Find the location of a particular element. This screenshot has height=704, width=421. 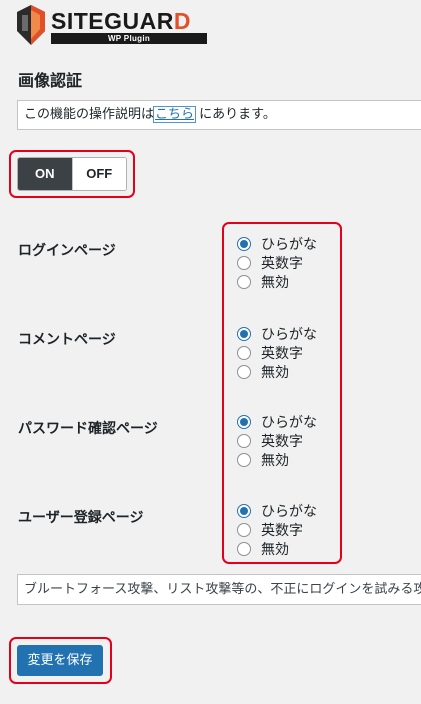

radio-group-register: ひらがな 英数字 無効 is located at coordinates (277, 529).